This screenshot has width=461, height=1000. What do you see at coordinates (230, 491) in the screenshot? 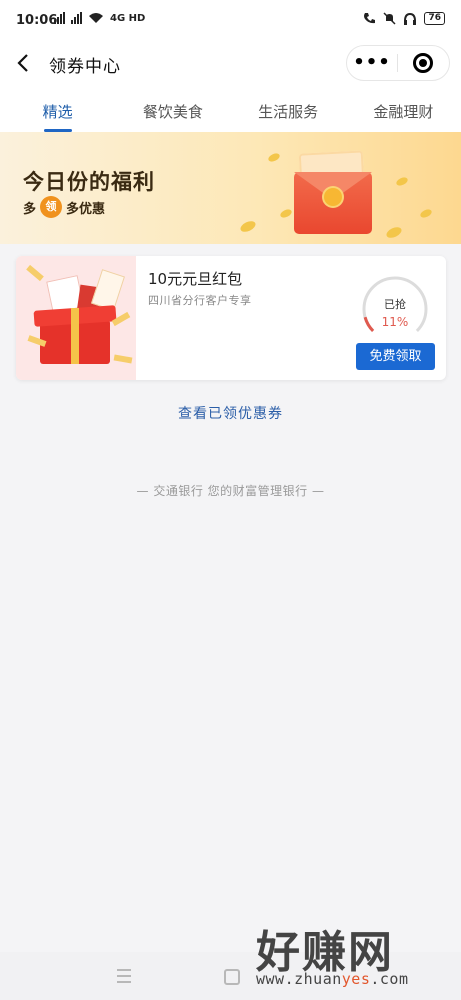
I see `bank-slogan: — 交通银行 您的财富管理银行 —` at bounding box center [230, 491].